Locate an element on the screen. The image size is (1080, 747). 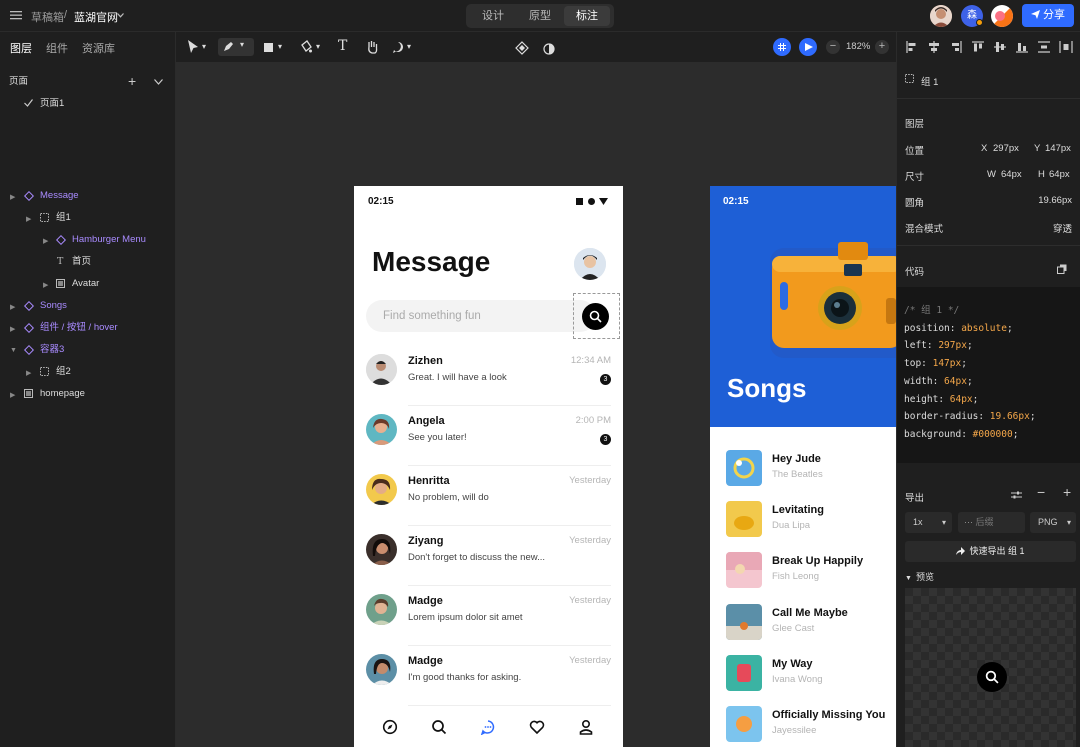
message-time: Yesterday is located at coordinates (590, 540).